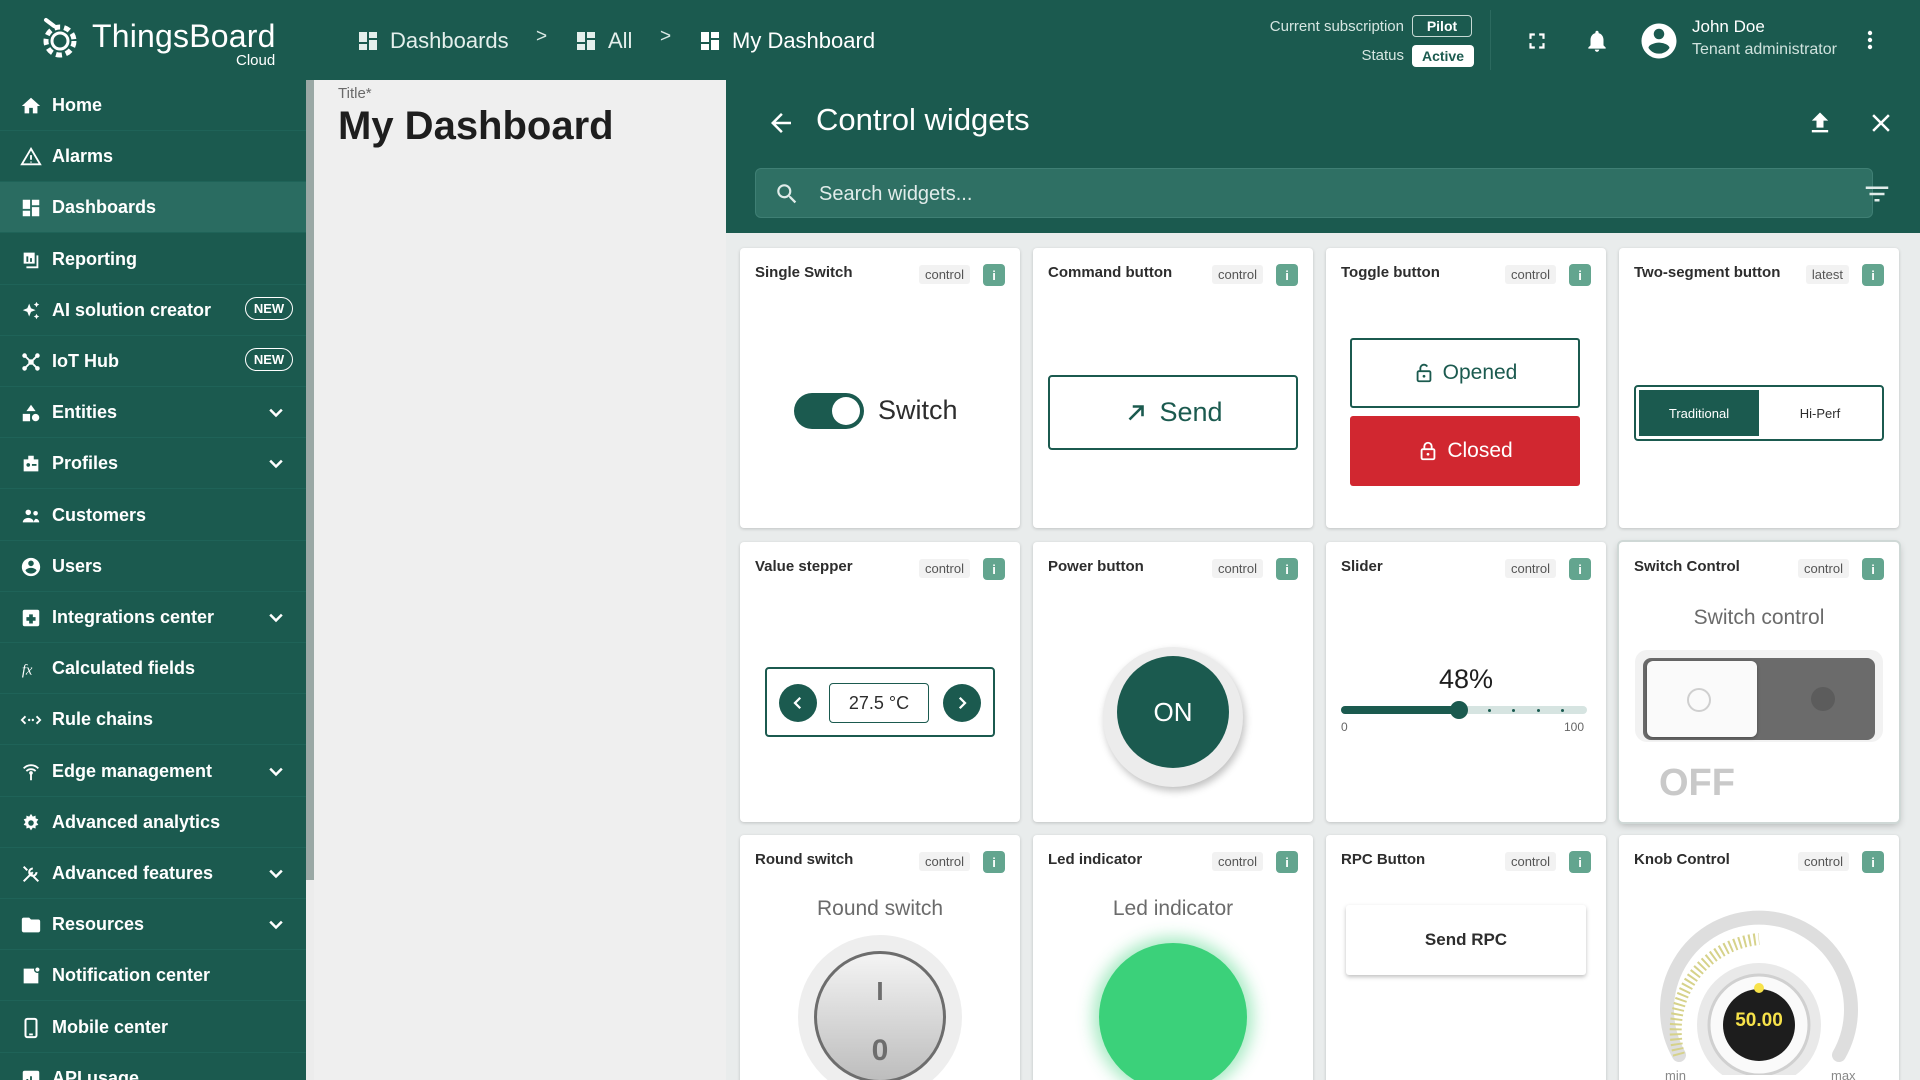 This screenshot has width=1920, height=1080. I want to click on breadcrumb-dashboards: Dashboards, so click(432, 41).